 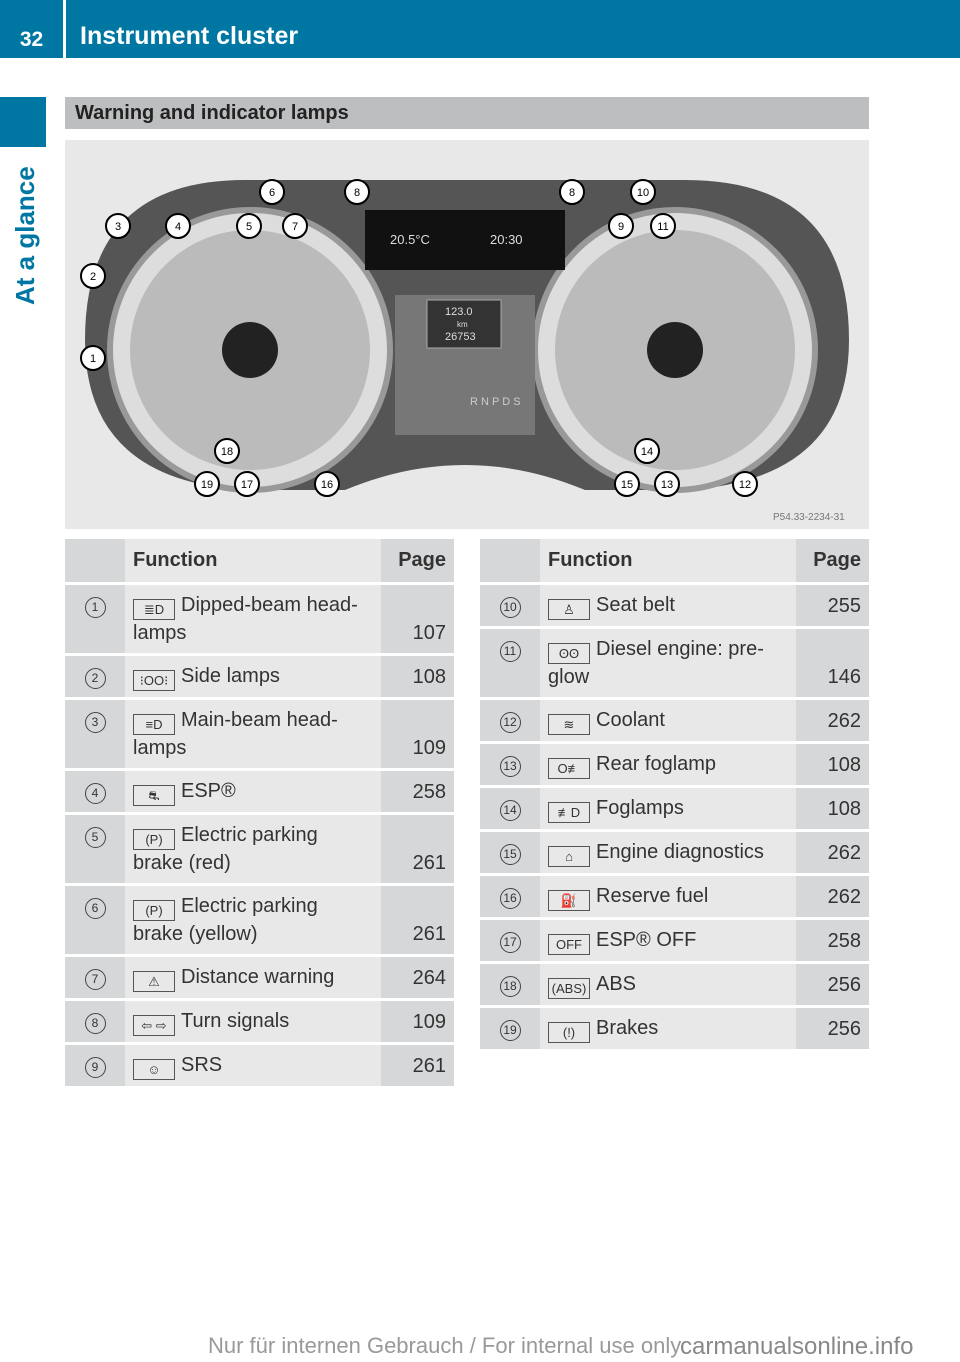 What do you see at coordinates (417, 978) in the screenshot?
I see `page-ref: 264` at bounding box center [417, 978].